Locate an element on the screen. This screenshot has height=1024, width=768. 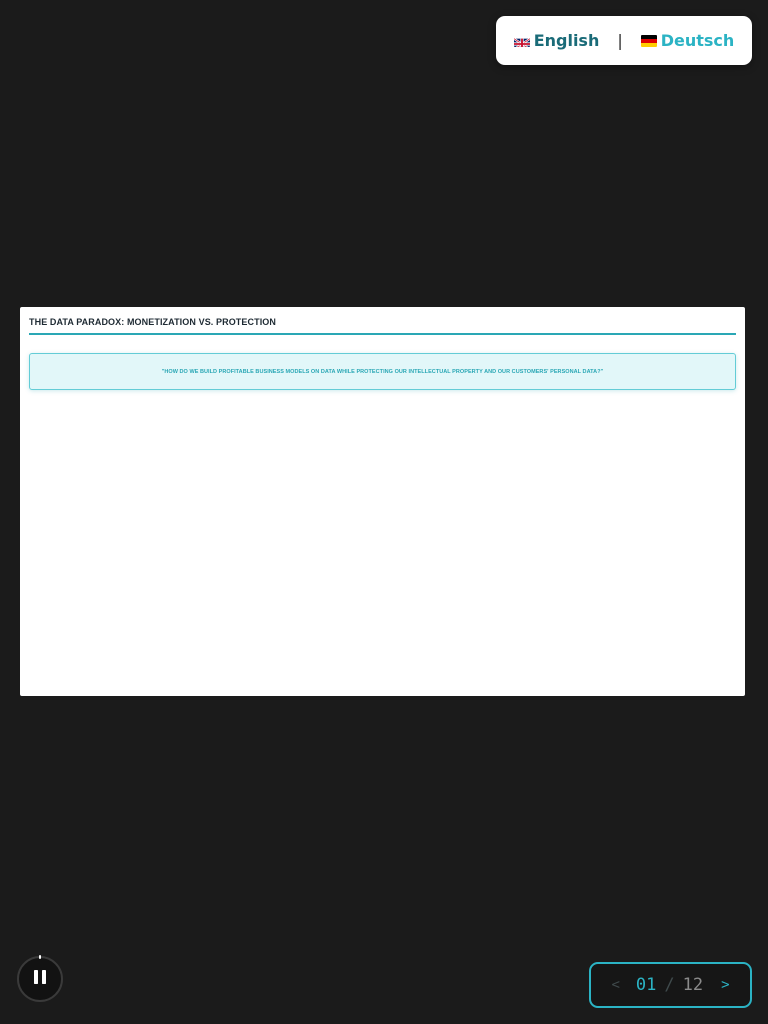
slide-pagination: < 01 / 12 > is located at coordinates (670, 985).